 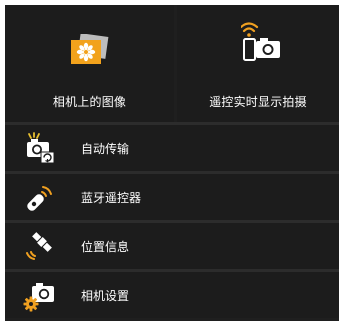 What do you see at coordinates (39, 246) in the screenshot?
I see `satellite-location-icon` at bounding box center [39, 246].